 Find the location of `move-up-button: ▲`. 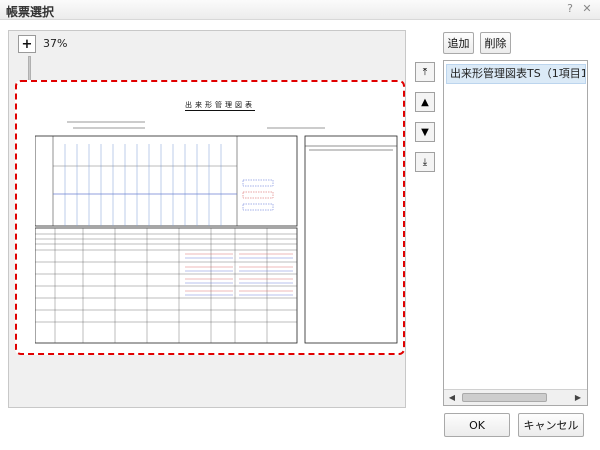

move-up-button: ▲ is located at coordinates (425, 102).